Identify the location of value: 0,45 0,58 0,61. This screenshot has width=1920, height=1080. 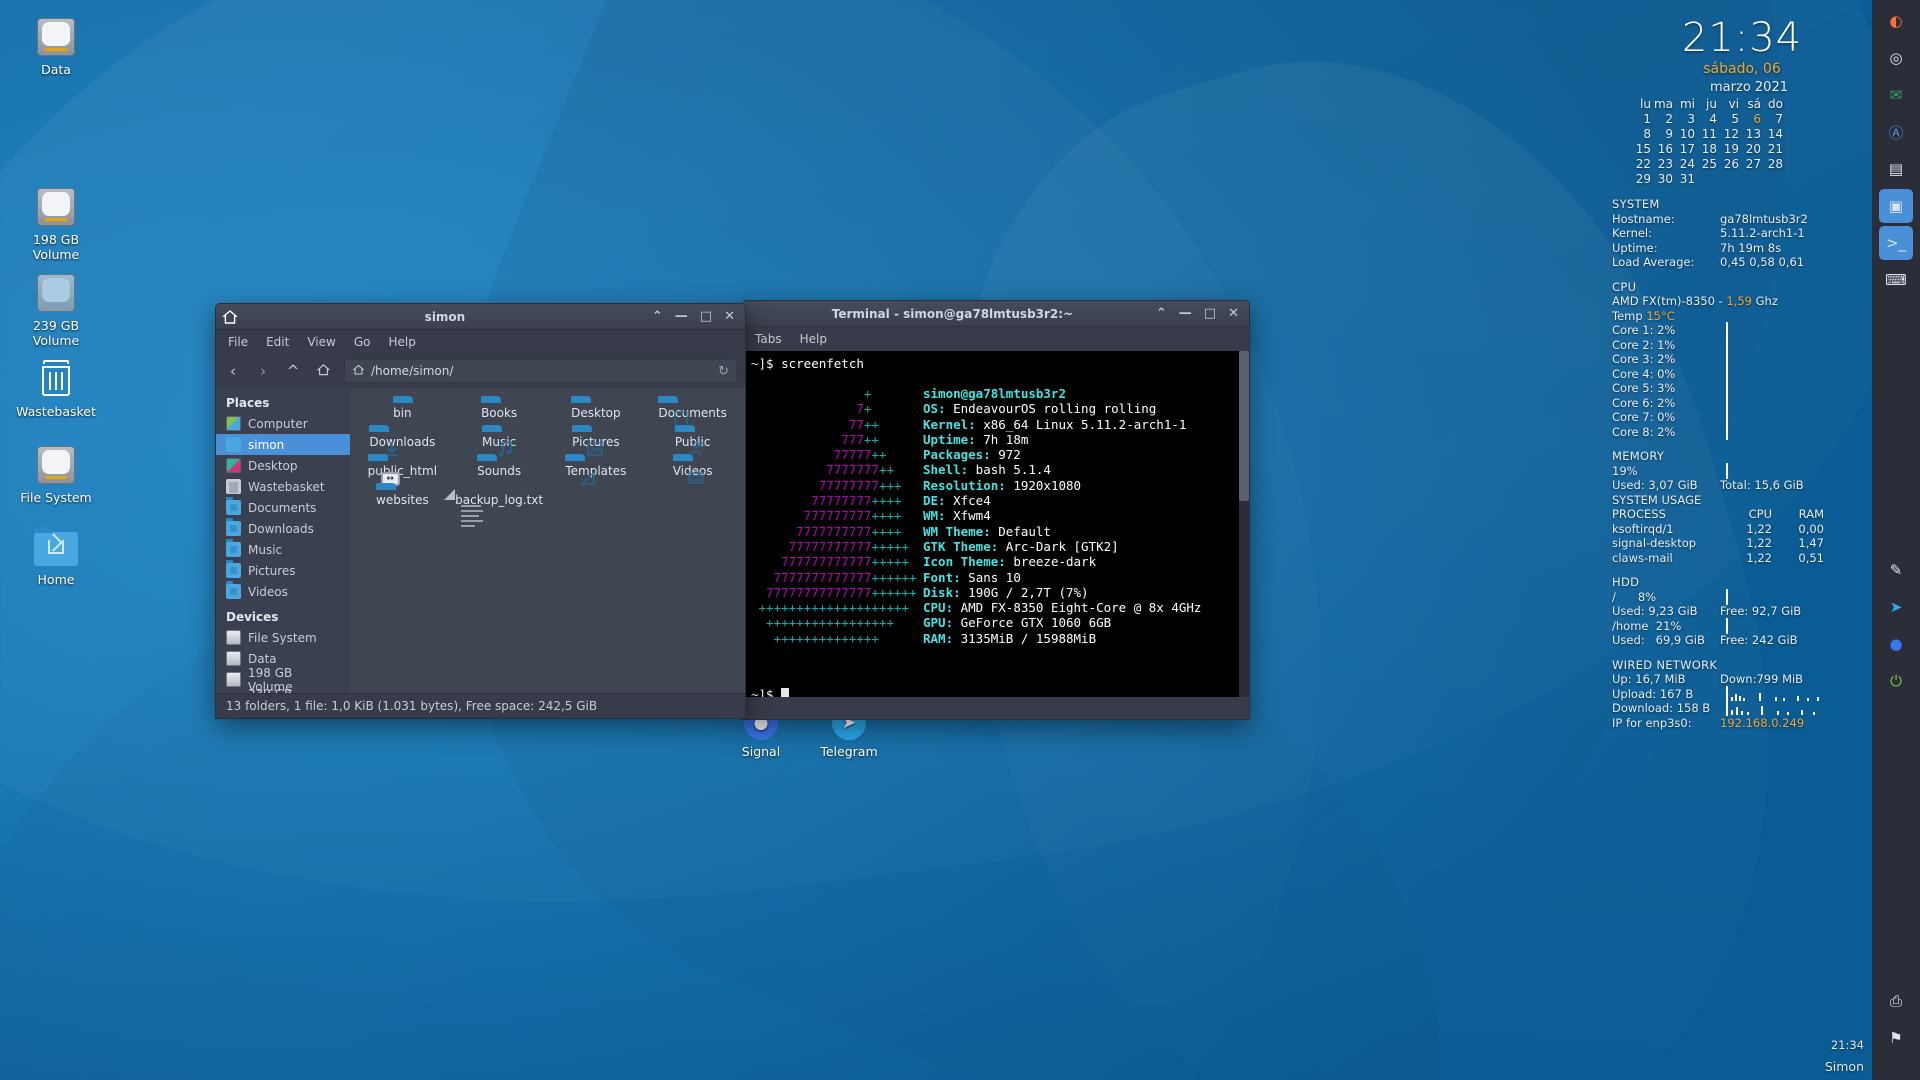
(1762, 262).